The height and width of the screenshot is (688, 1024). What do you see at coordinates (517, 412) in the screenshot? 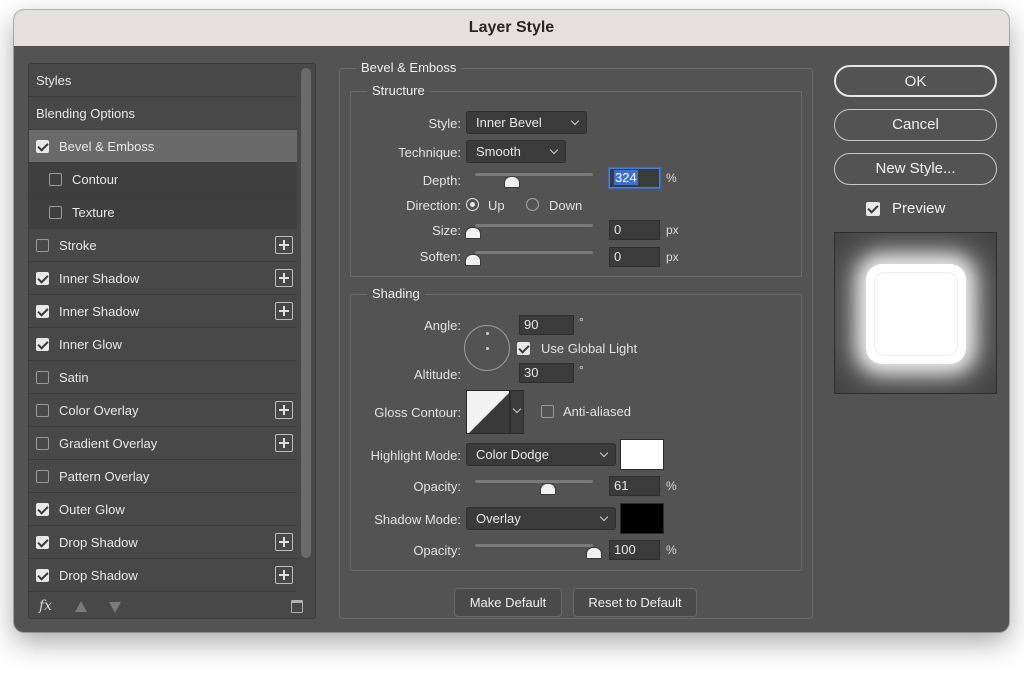
I see `gloss-contour-dropdown` at bounding box center [517, 412].